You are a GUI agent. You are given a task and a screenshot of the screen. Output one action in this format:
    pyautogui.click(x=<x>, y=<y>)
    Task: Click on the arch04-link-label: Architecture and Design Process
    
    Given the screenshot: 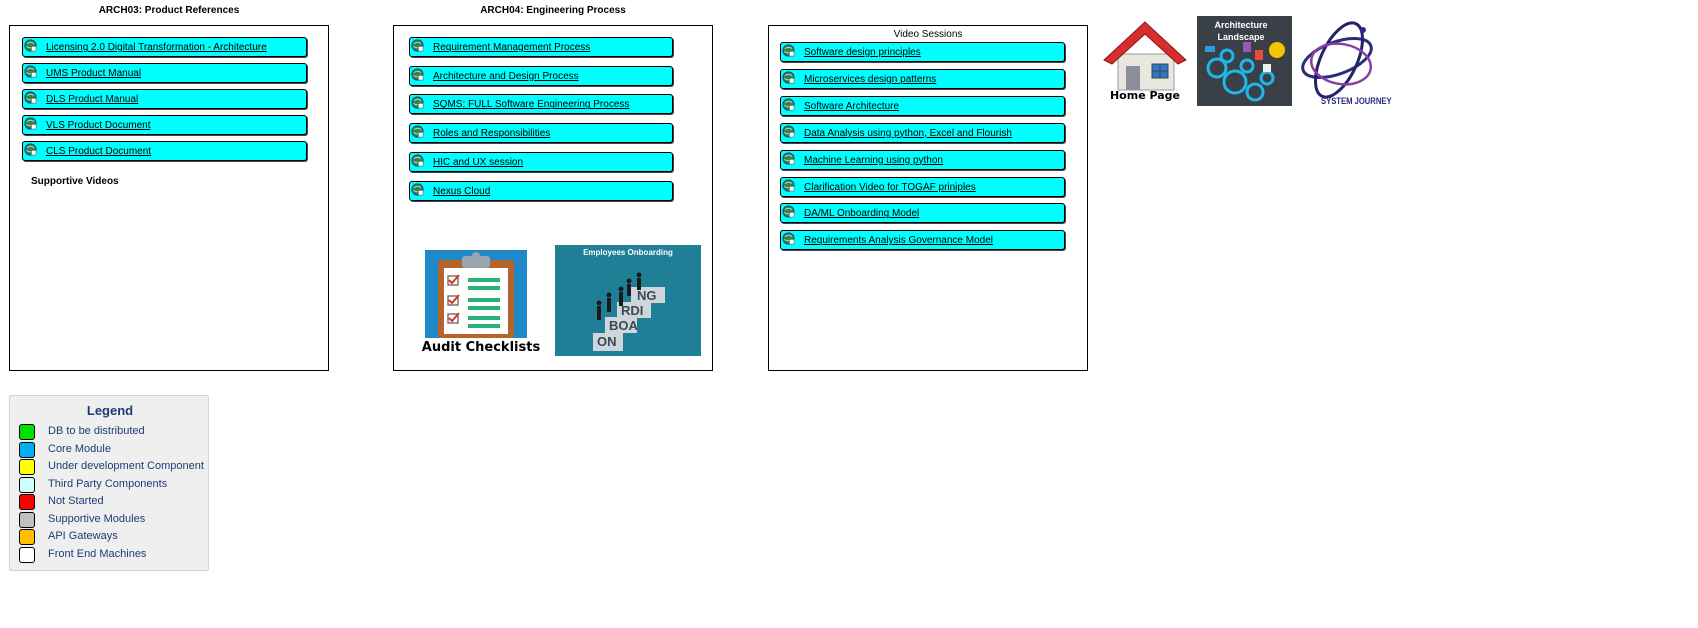 What is the action you would take?
    pyautogui.click(x=506, y=76)
    